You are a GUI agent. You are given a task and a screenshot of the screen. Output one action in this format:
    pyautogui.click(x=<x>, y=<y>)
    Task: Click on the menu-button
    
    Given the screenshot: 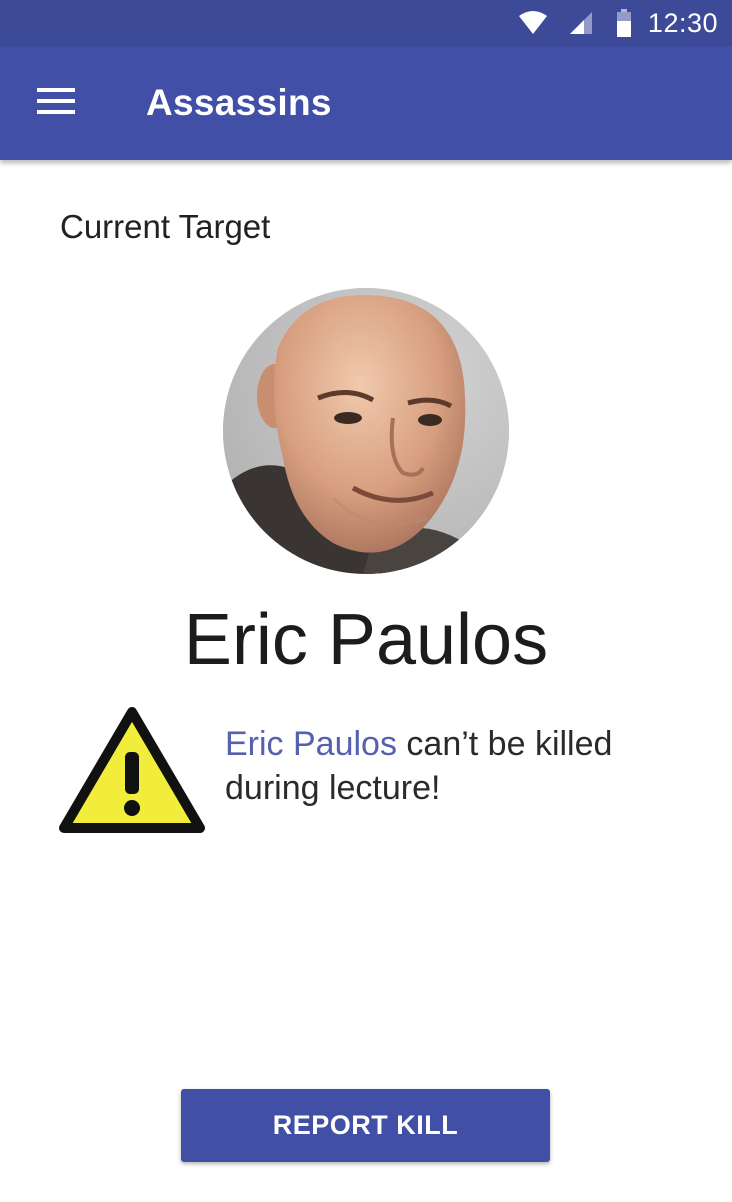 What is the action you would take?
    pyautogui.click(x=56, y=103)
    